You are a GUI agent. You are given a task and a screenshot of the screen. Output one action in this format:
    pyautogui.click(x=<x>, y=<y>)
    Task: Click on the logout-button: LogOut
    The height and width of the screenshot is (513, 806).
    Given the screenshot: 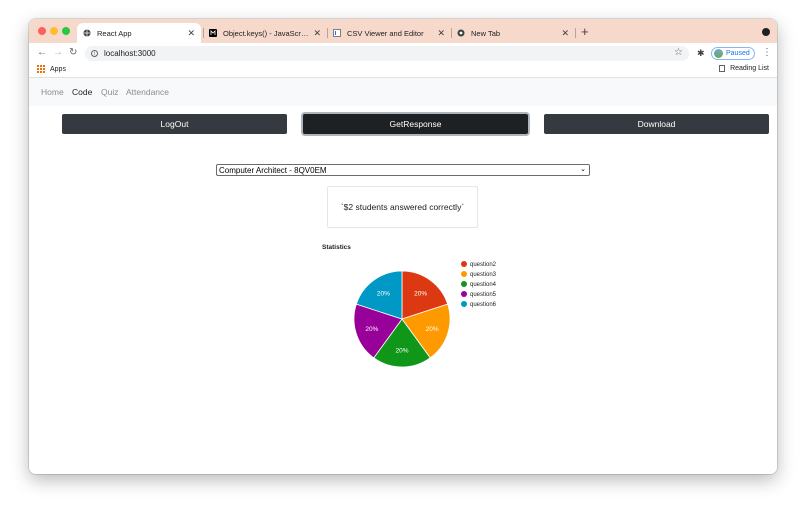 What is the action you would take?
    pyautogui.click(x=174, y=124)
    